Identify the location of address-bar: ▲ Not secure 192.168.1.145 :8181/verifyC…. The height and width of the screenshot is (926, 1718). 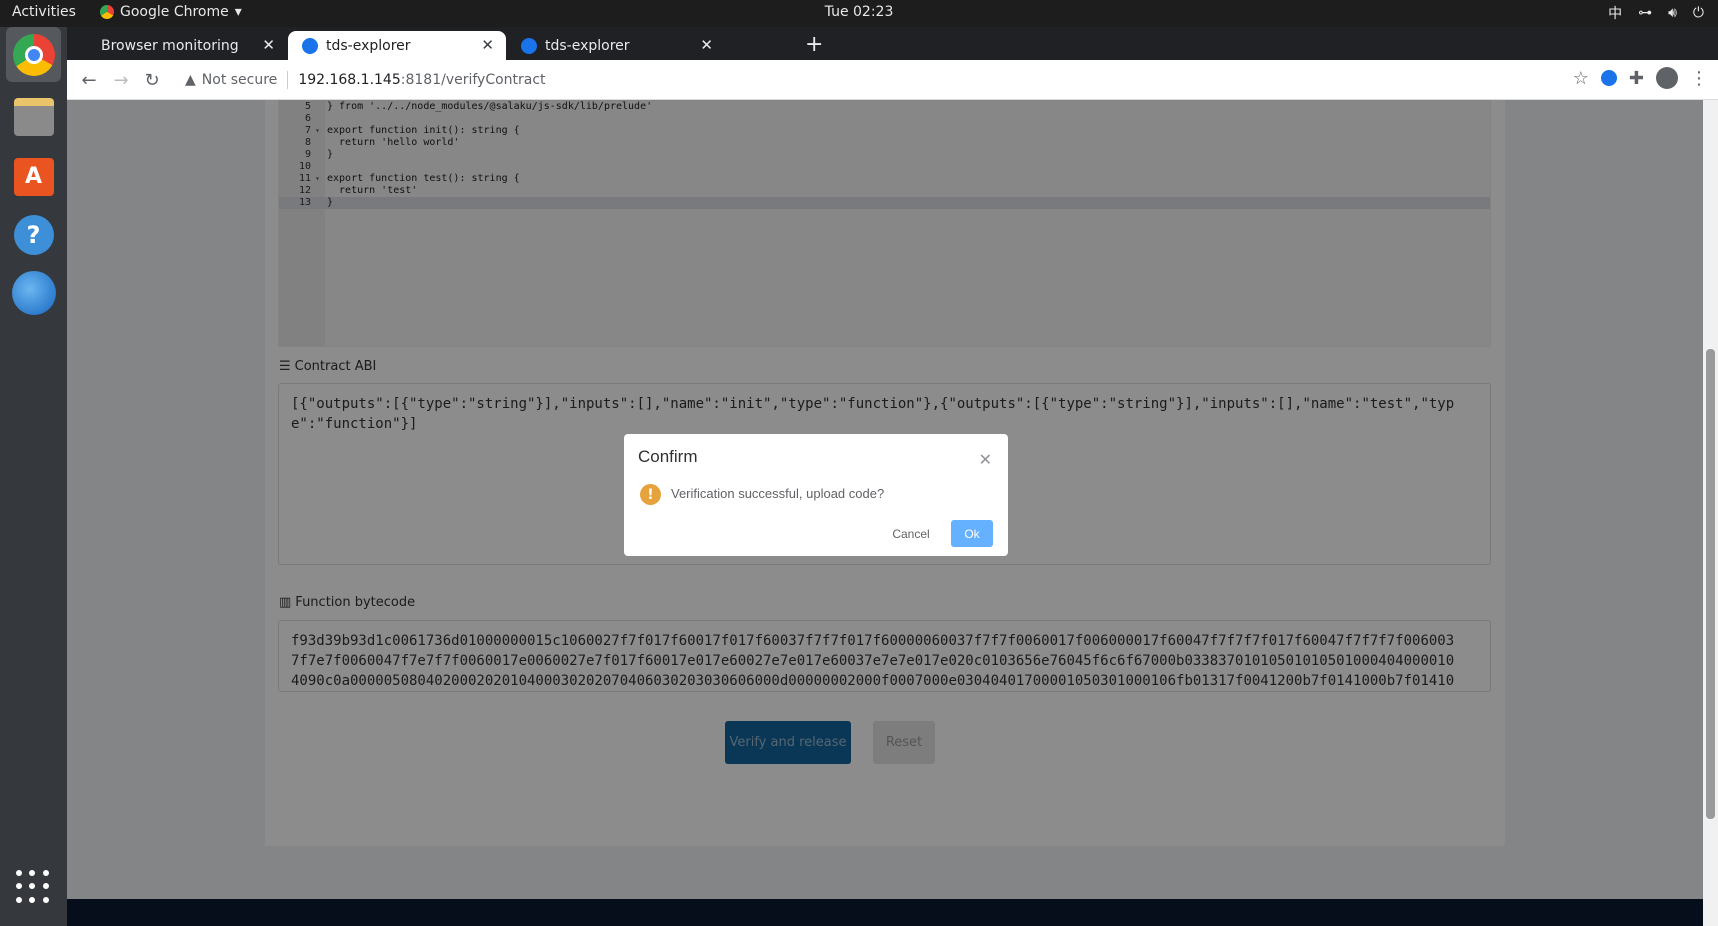
(828, 80).